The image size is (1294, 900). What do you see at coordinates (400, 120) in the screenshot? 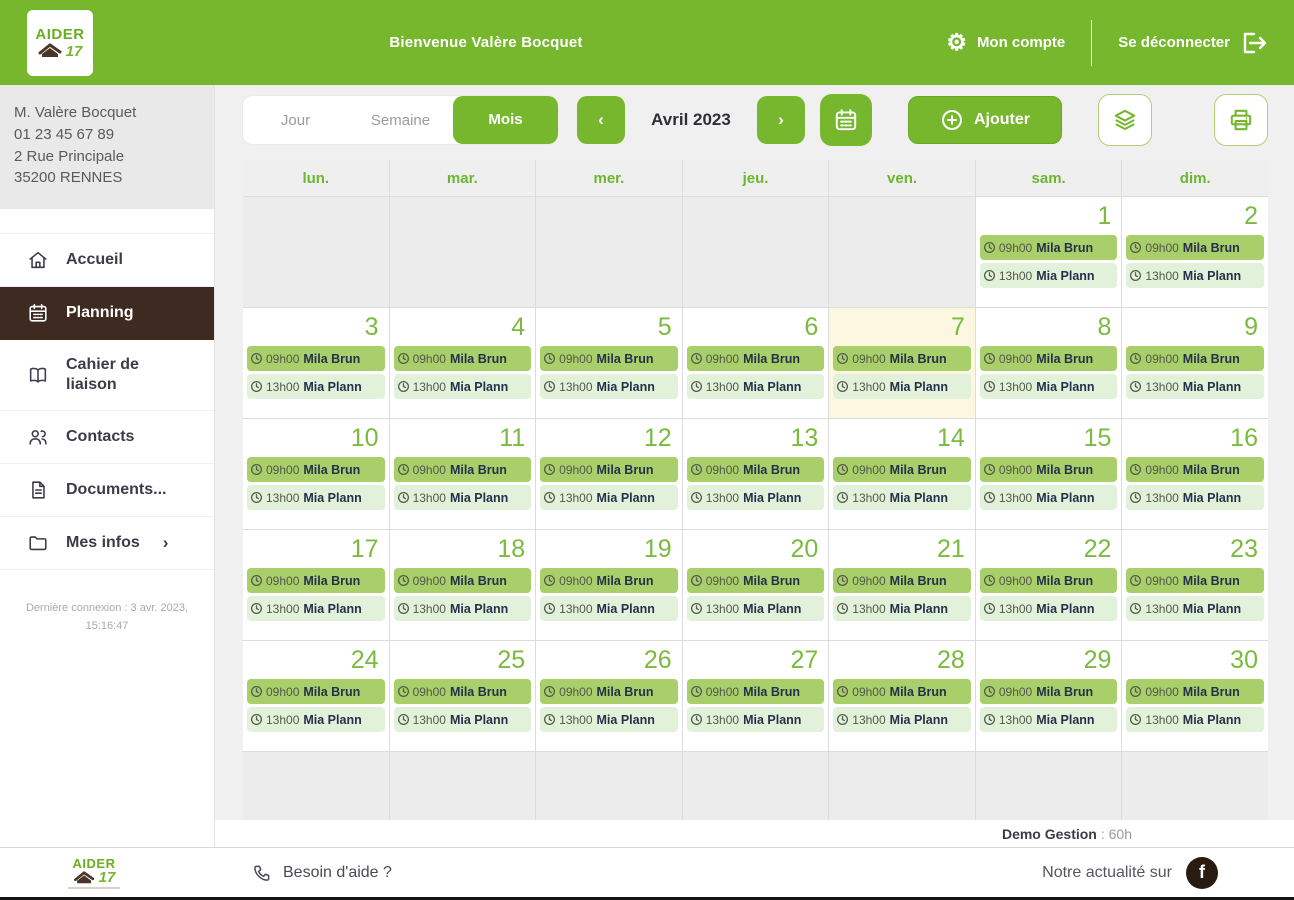
I see `view-week-button: Semaine` at bounding box center [400, 120].